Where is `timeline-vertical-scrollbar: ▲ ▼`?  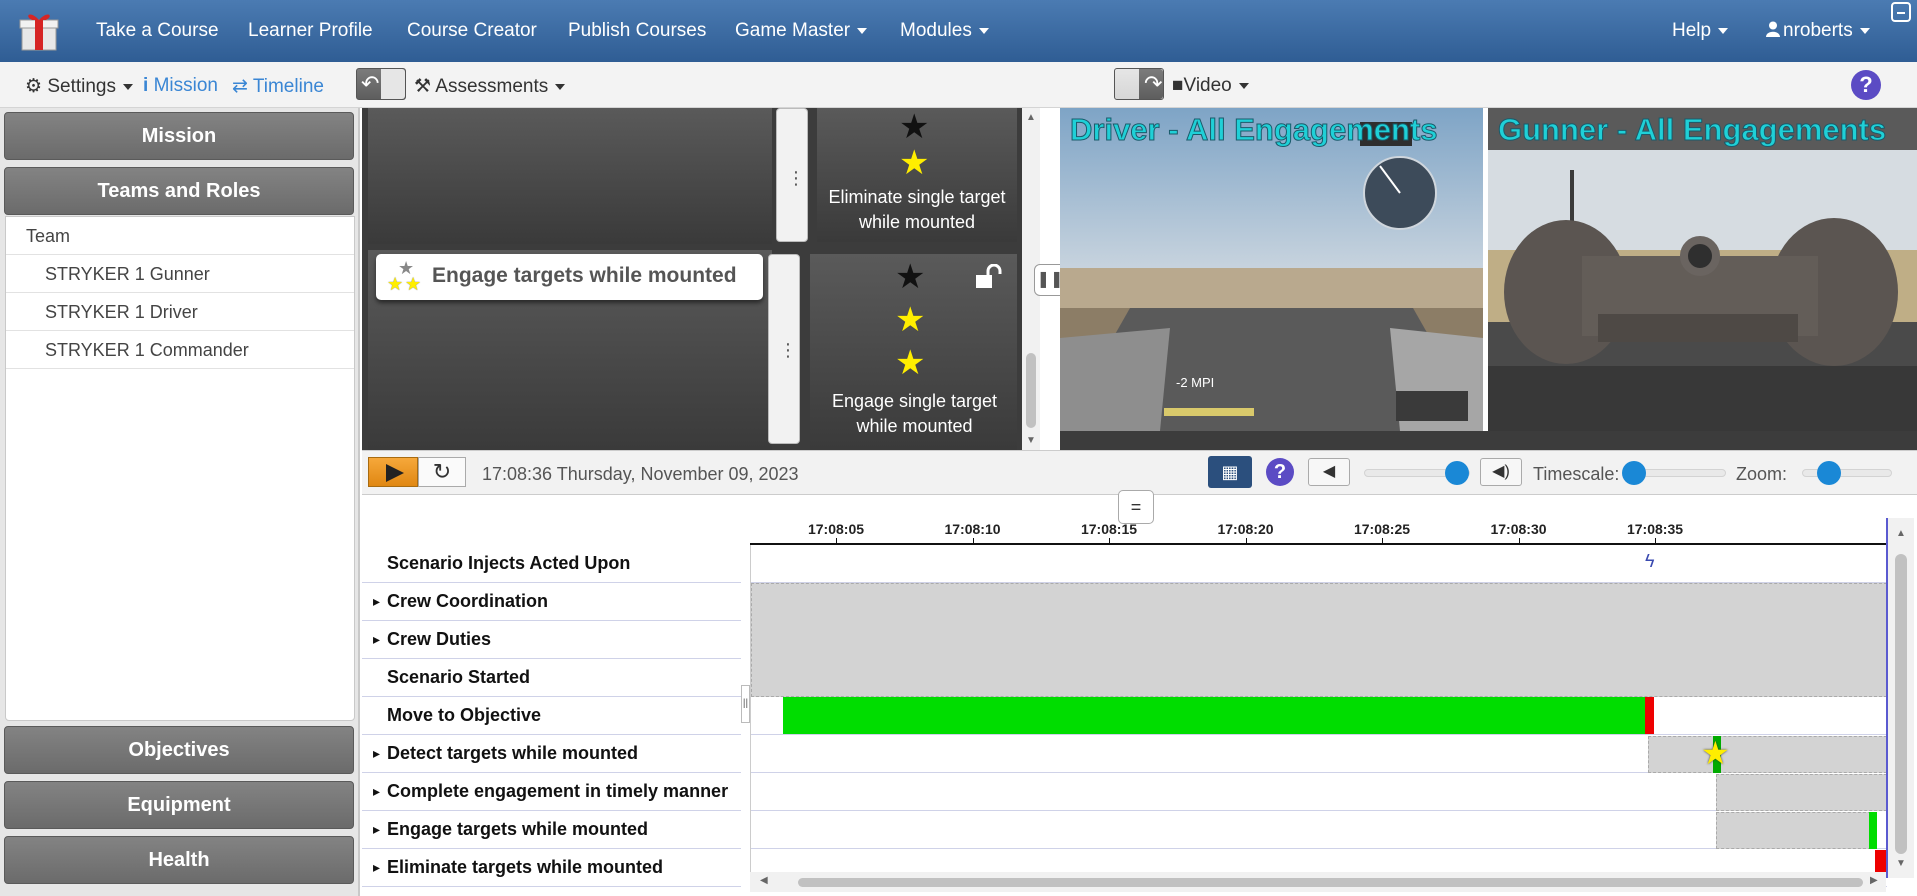
timeline-vertical-scrollbar: ▲ ▼ is located at coordinates (1901, 698).